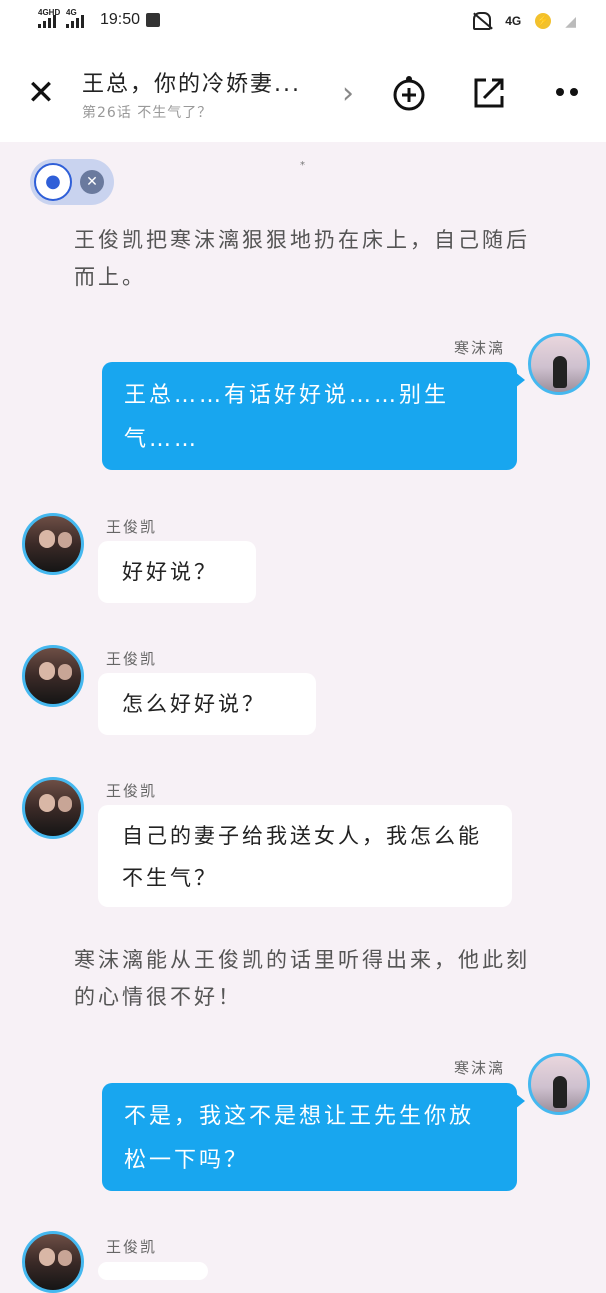 This screenshot has width=606, height=1293. What do you see at coordinates (567, 92) in the screenshot?
I see `more-icon` at bounding box center [567, 92].